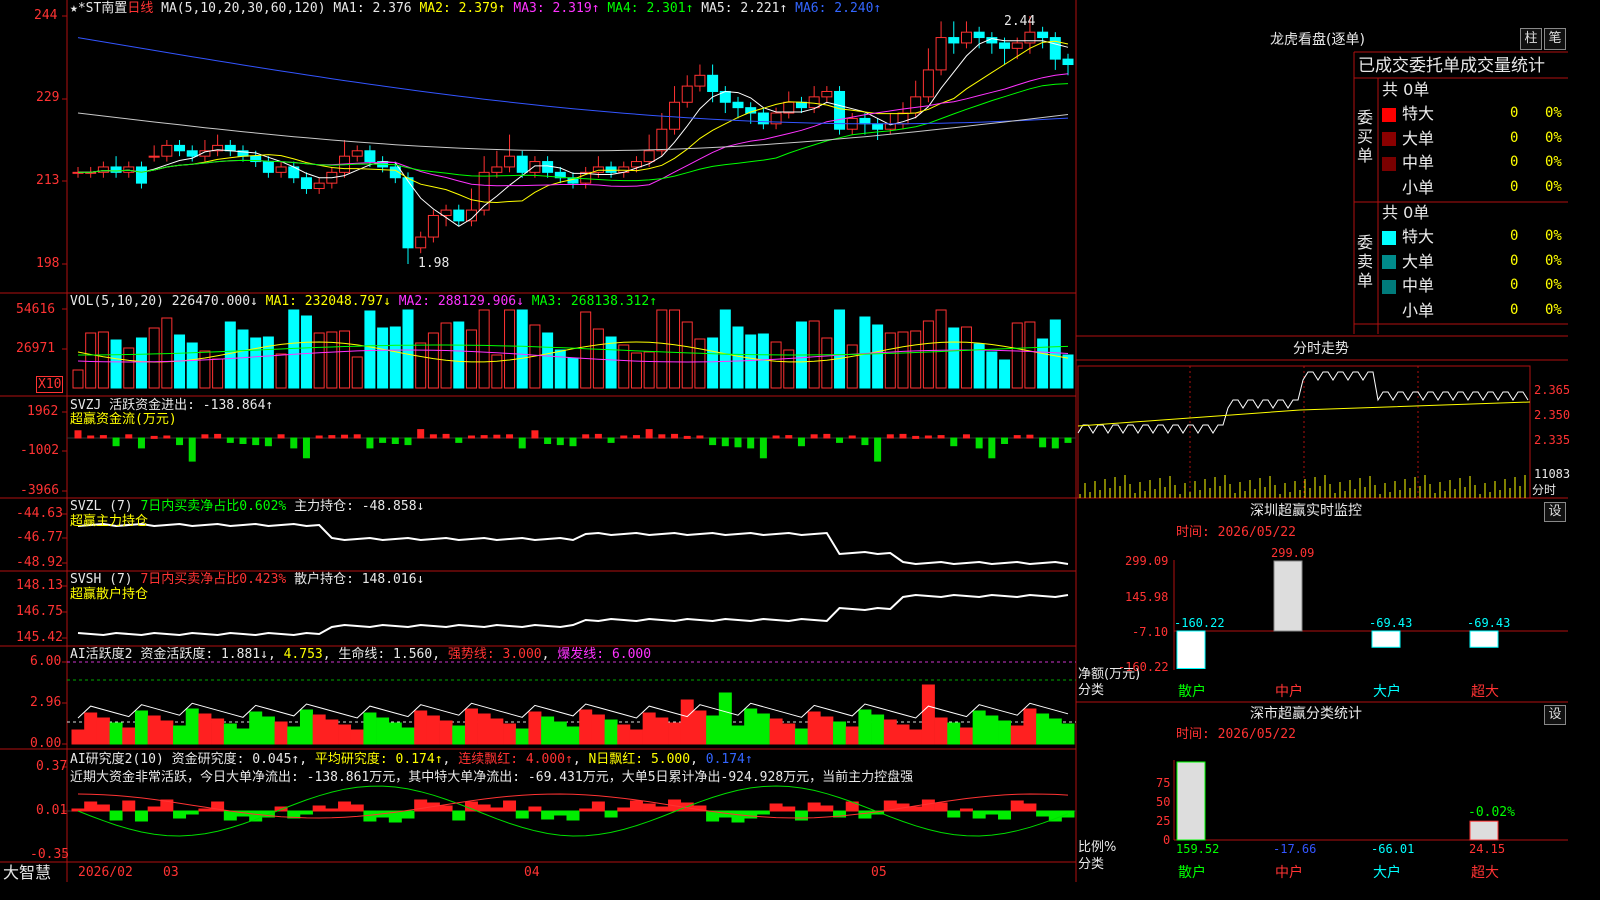 The width and height of the screenshot is (1600, 900). What do you see at coordinates (1555, 512) in the screenshot?
I see `sz-monitor-settings-button: 设` at bounding box center [1555, 512].